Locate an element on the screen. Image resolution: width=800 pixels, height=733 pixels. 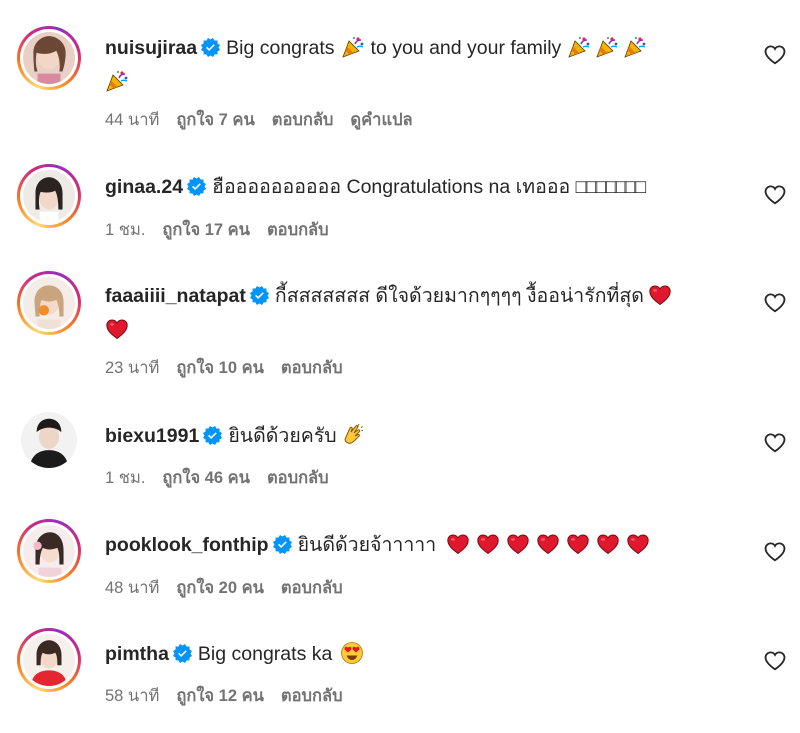
comment-likes-count: ถูกใจ 46 คน is located at coordinates (206, 478).